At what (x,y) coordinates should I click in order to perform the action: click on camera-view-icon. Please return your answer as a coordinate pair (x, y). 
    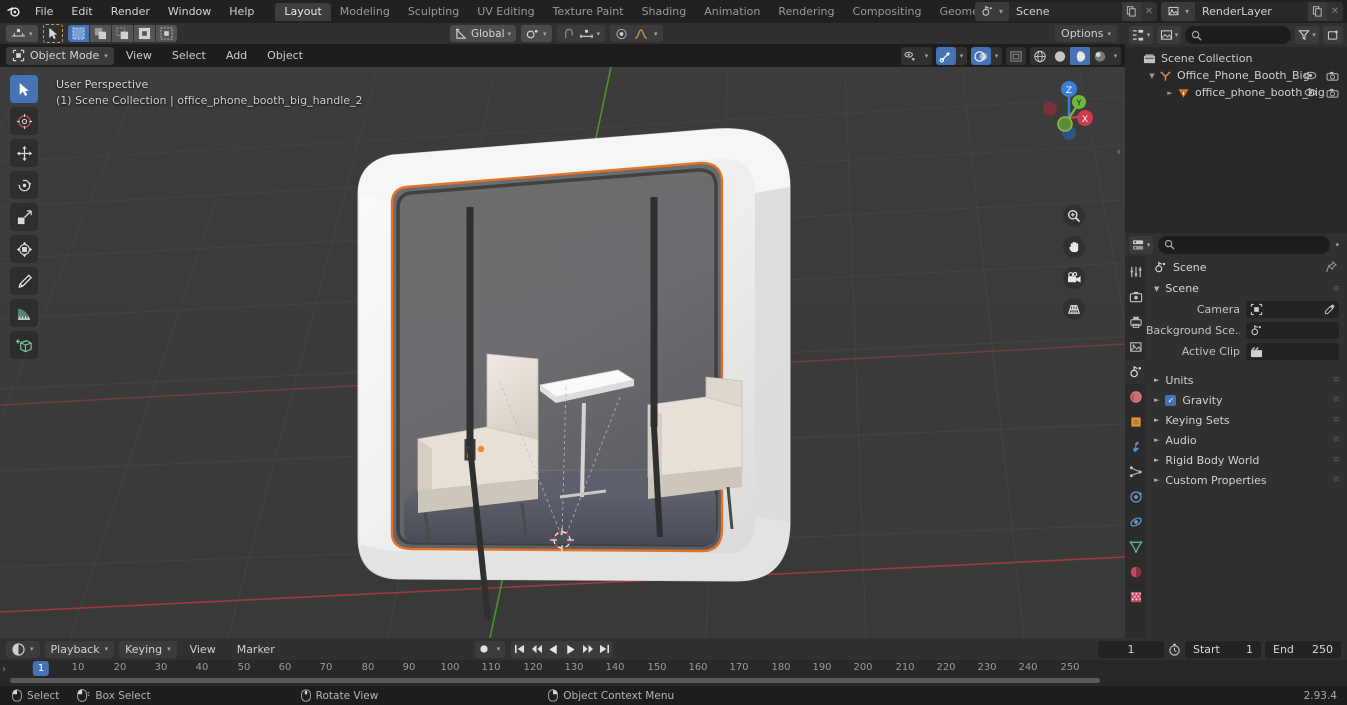
    Looking at the image, I should click on (1074, 278).